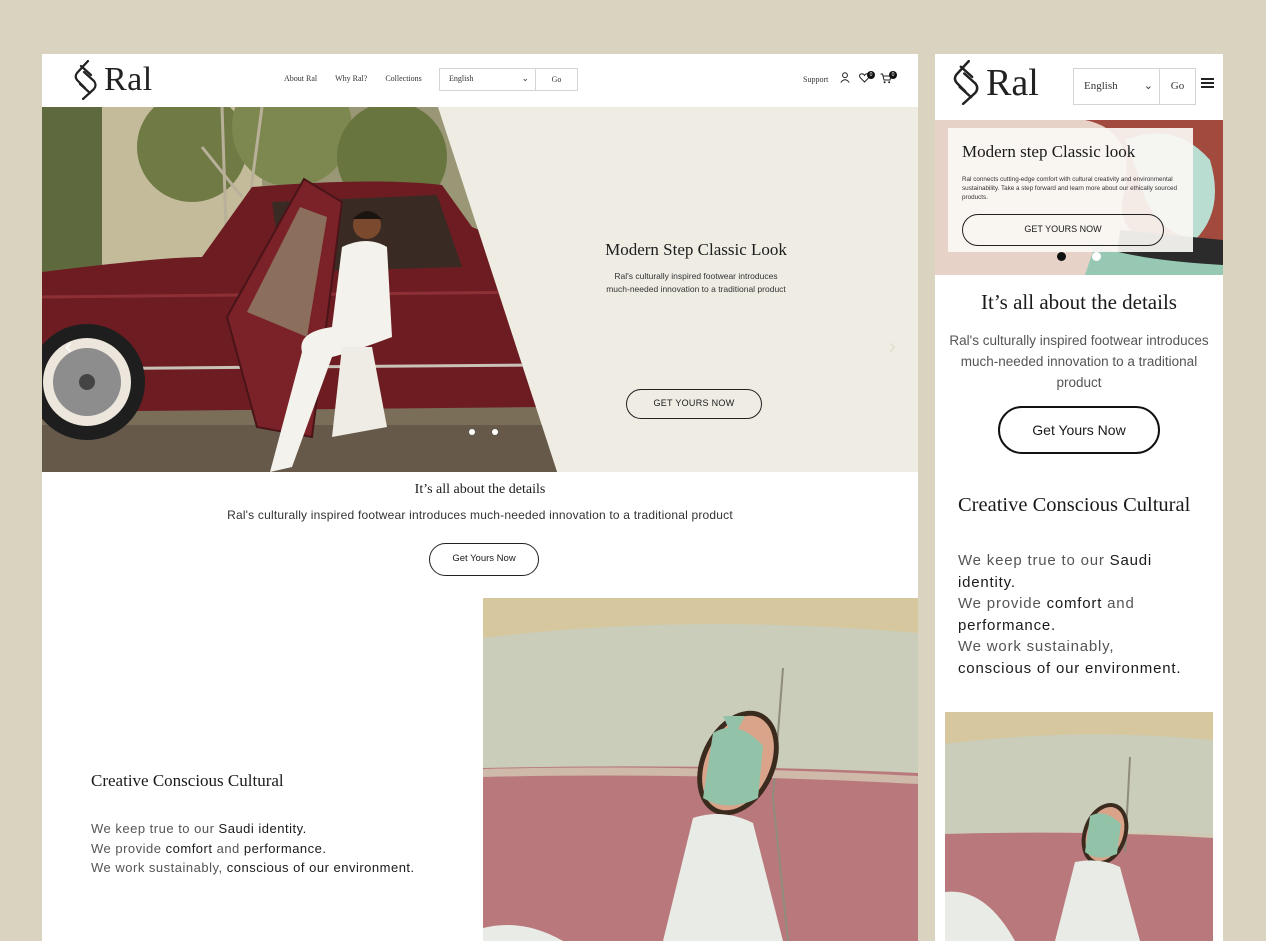 This screenshot has height=941, width=1266. Describe the element at coordinates (487, 79) in the screenshot. I see `language-select: English ⌄` at that location.